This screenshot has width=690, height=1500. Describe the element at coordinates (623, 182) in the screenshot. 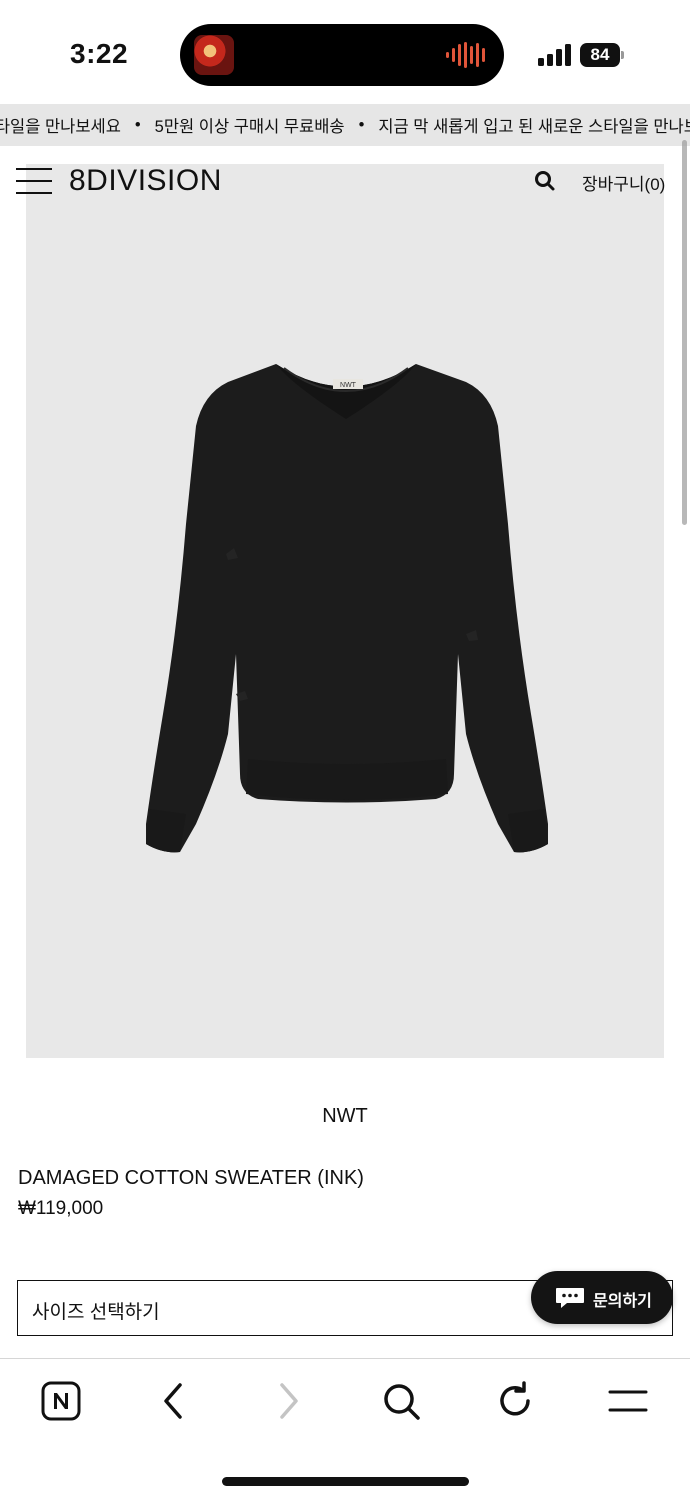

I see `cart-button: 장바구니(0)` at that location.